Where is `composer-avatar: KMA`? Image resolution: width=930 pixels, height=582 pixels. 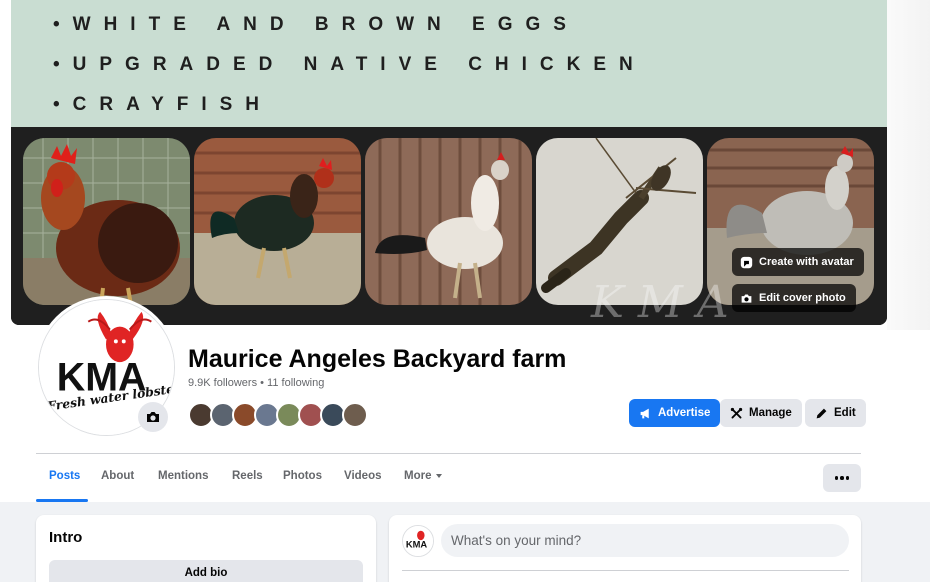 composer-avatar: KMA is located at coordinates (418, 541).